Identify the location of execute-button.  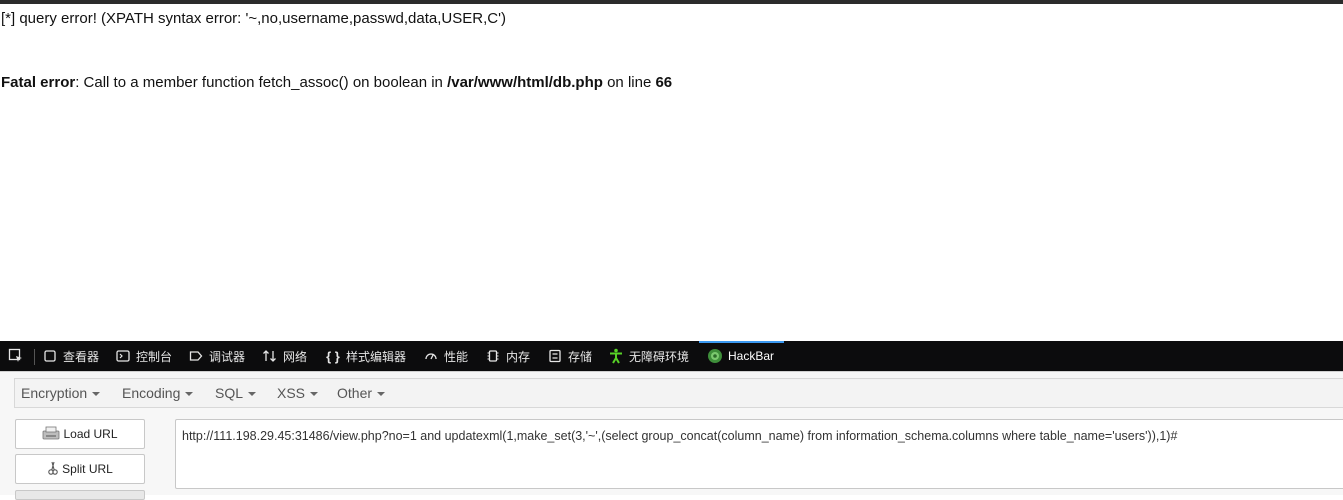
(80, 495).